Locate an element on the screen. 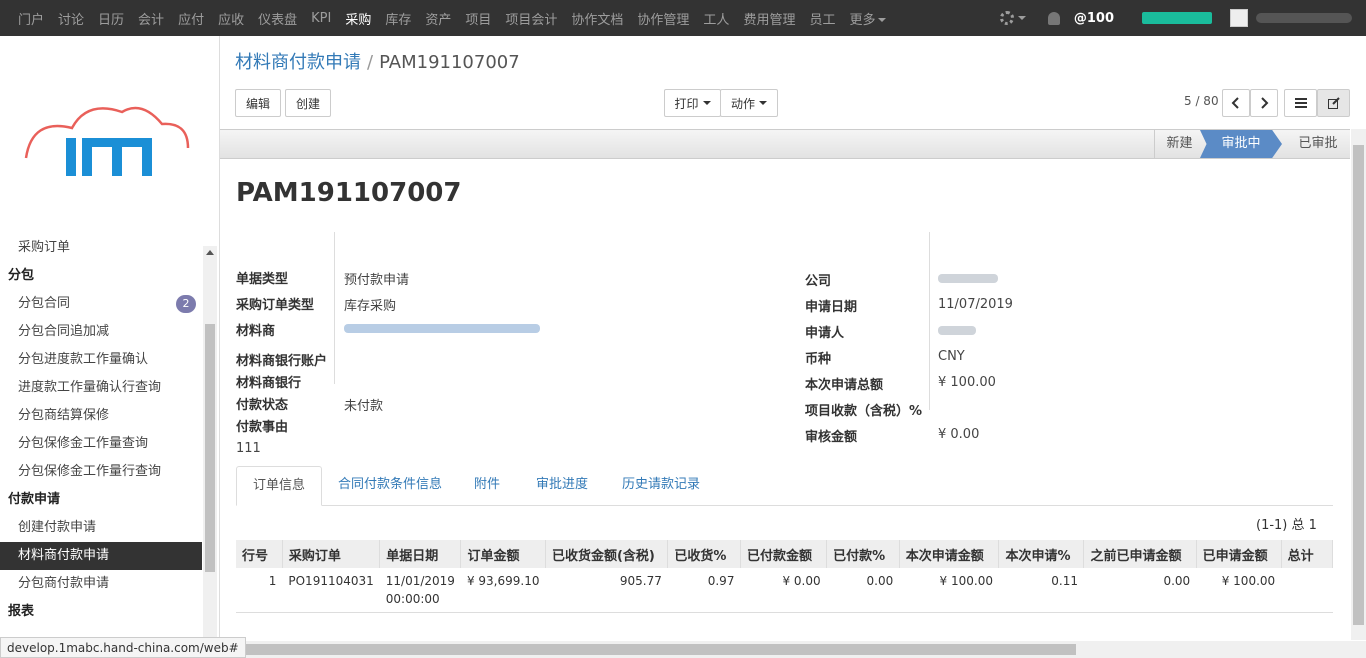 Image resolution: width=1366 pixels, height=658 pixels. sidebar-item-label: 分包合同 is located at coordinates (44, 303).